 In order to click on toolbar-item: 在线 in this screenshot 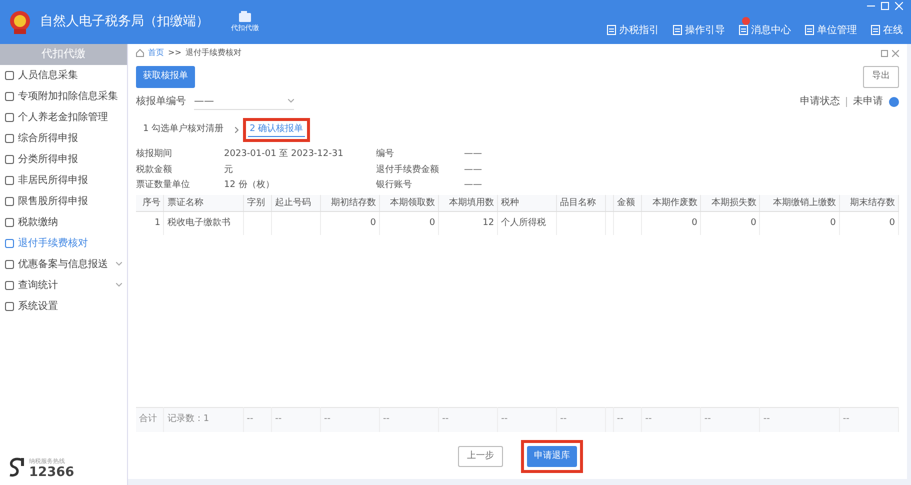, I will do `click(887, 27)`.